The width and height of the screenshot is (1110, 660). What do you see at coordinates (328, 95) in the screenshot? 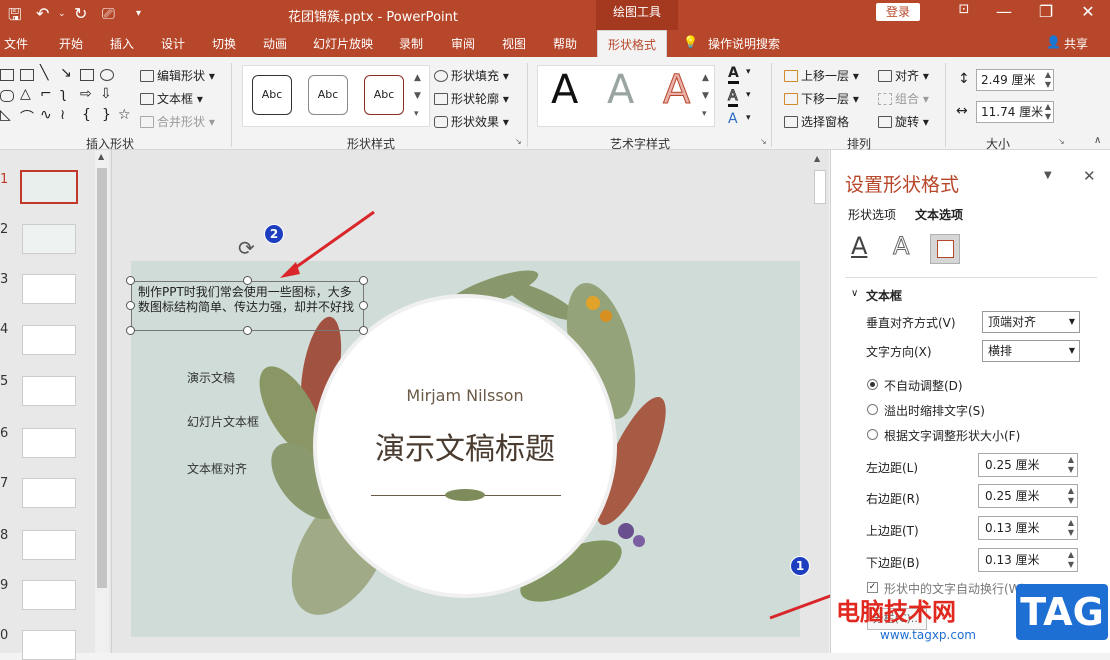
I see `shape-style-2: Abc` at bounding box center [328, 95].